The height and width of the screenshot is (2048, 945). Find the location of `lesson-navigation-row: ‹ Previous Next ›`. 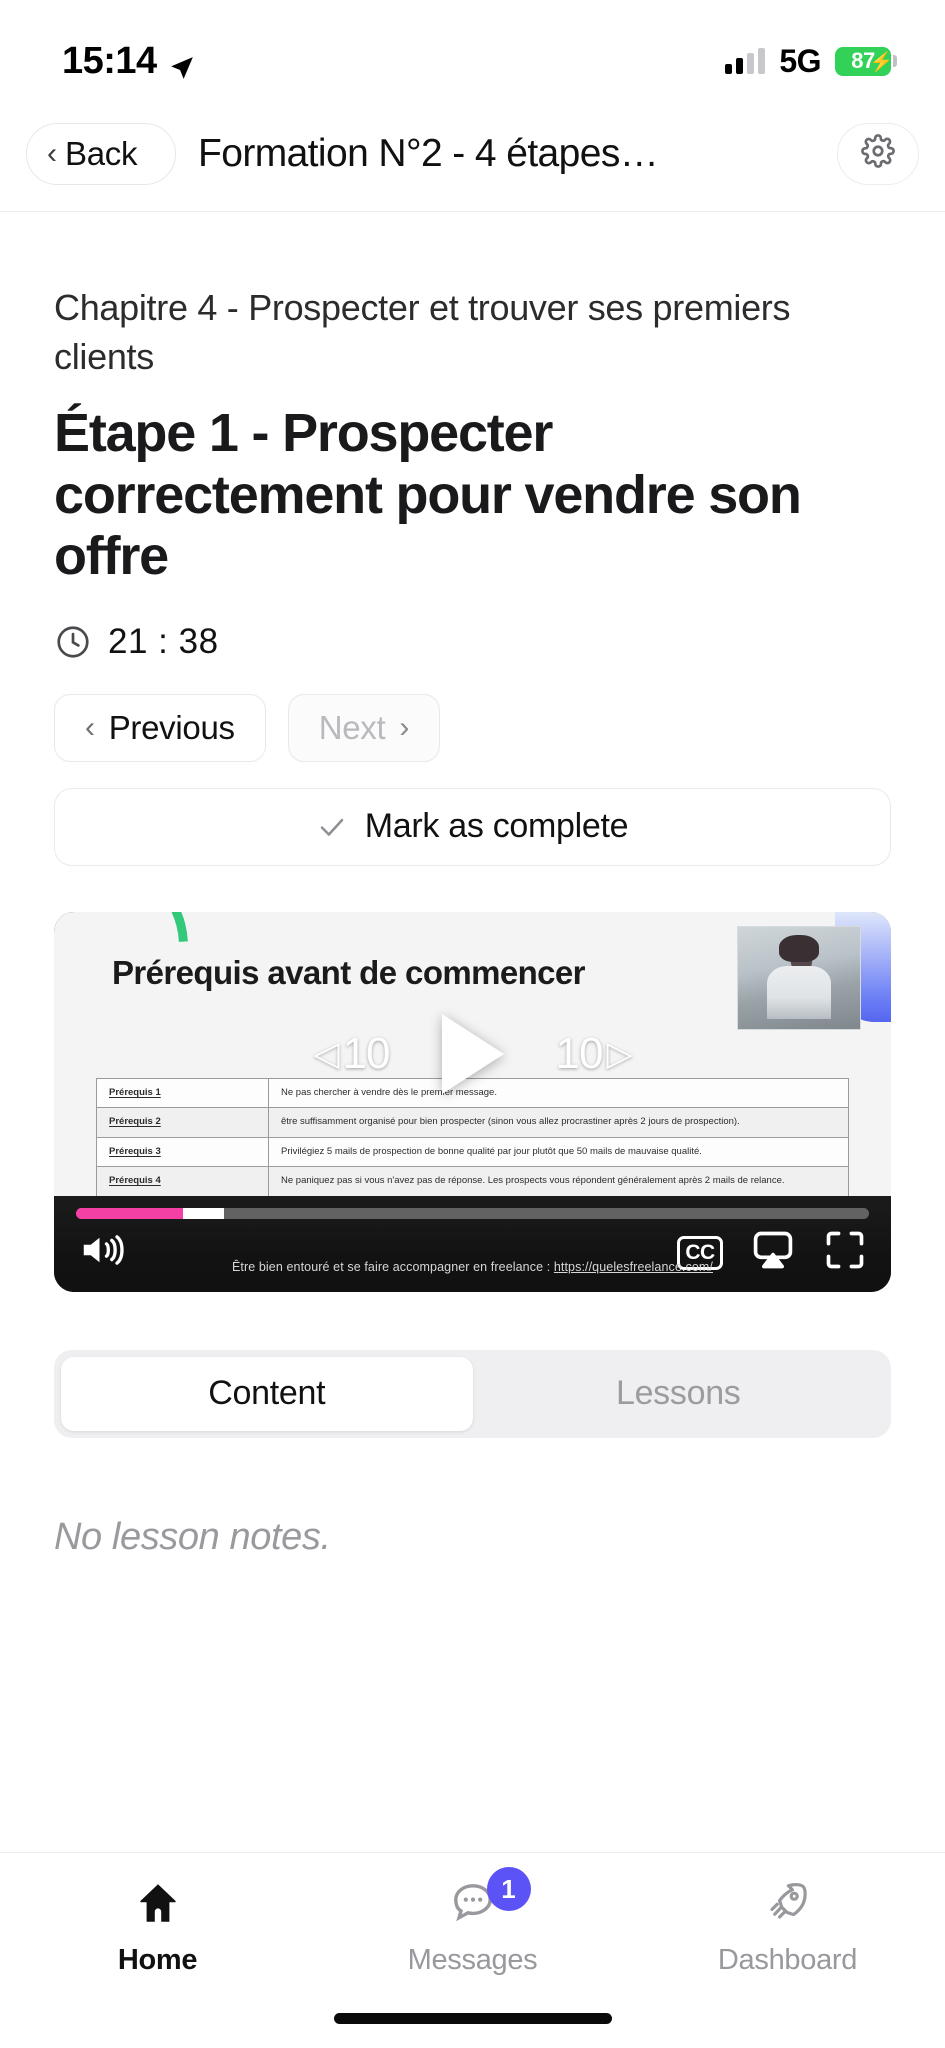

lesson-navigation-row: ‹ Previous Next › is located at coordinates (472, 727).